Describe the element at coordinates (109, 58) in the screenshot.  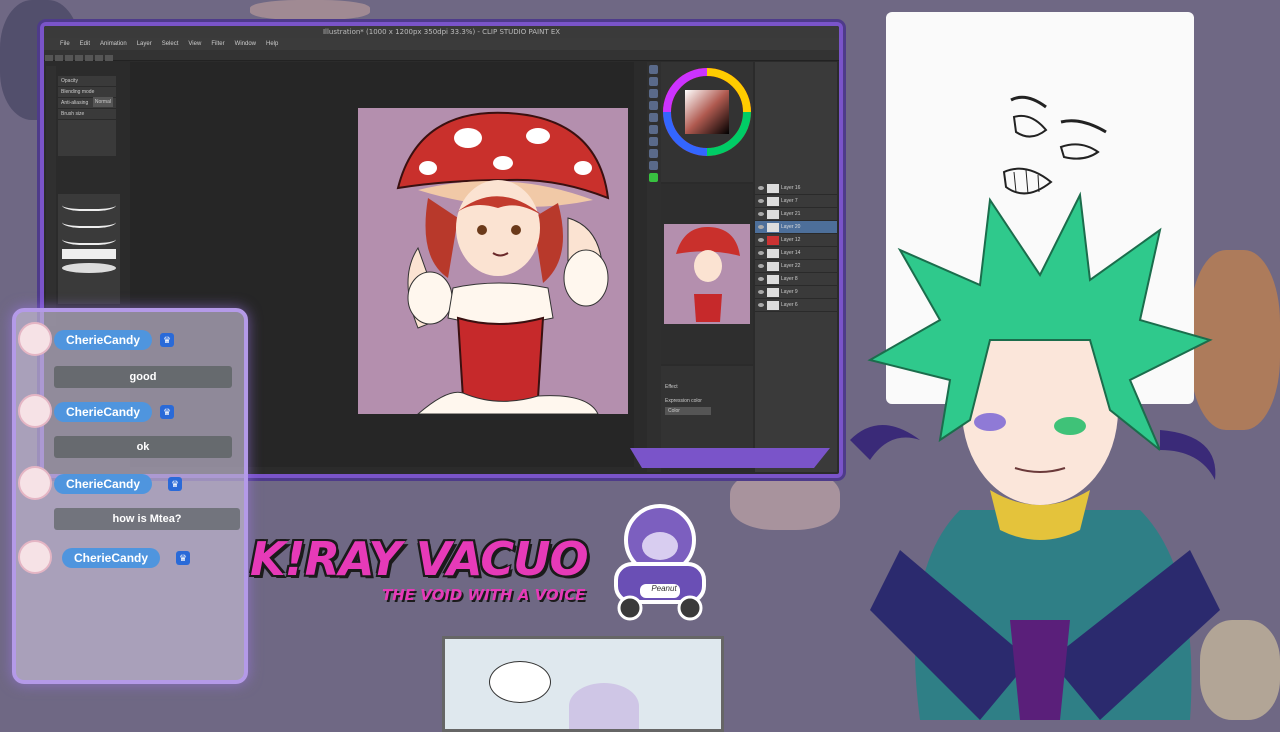
I see `transform-icon` at that location.